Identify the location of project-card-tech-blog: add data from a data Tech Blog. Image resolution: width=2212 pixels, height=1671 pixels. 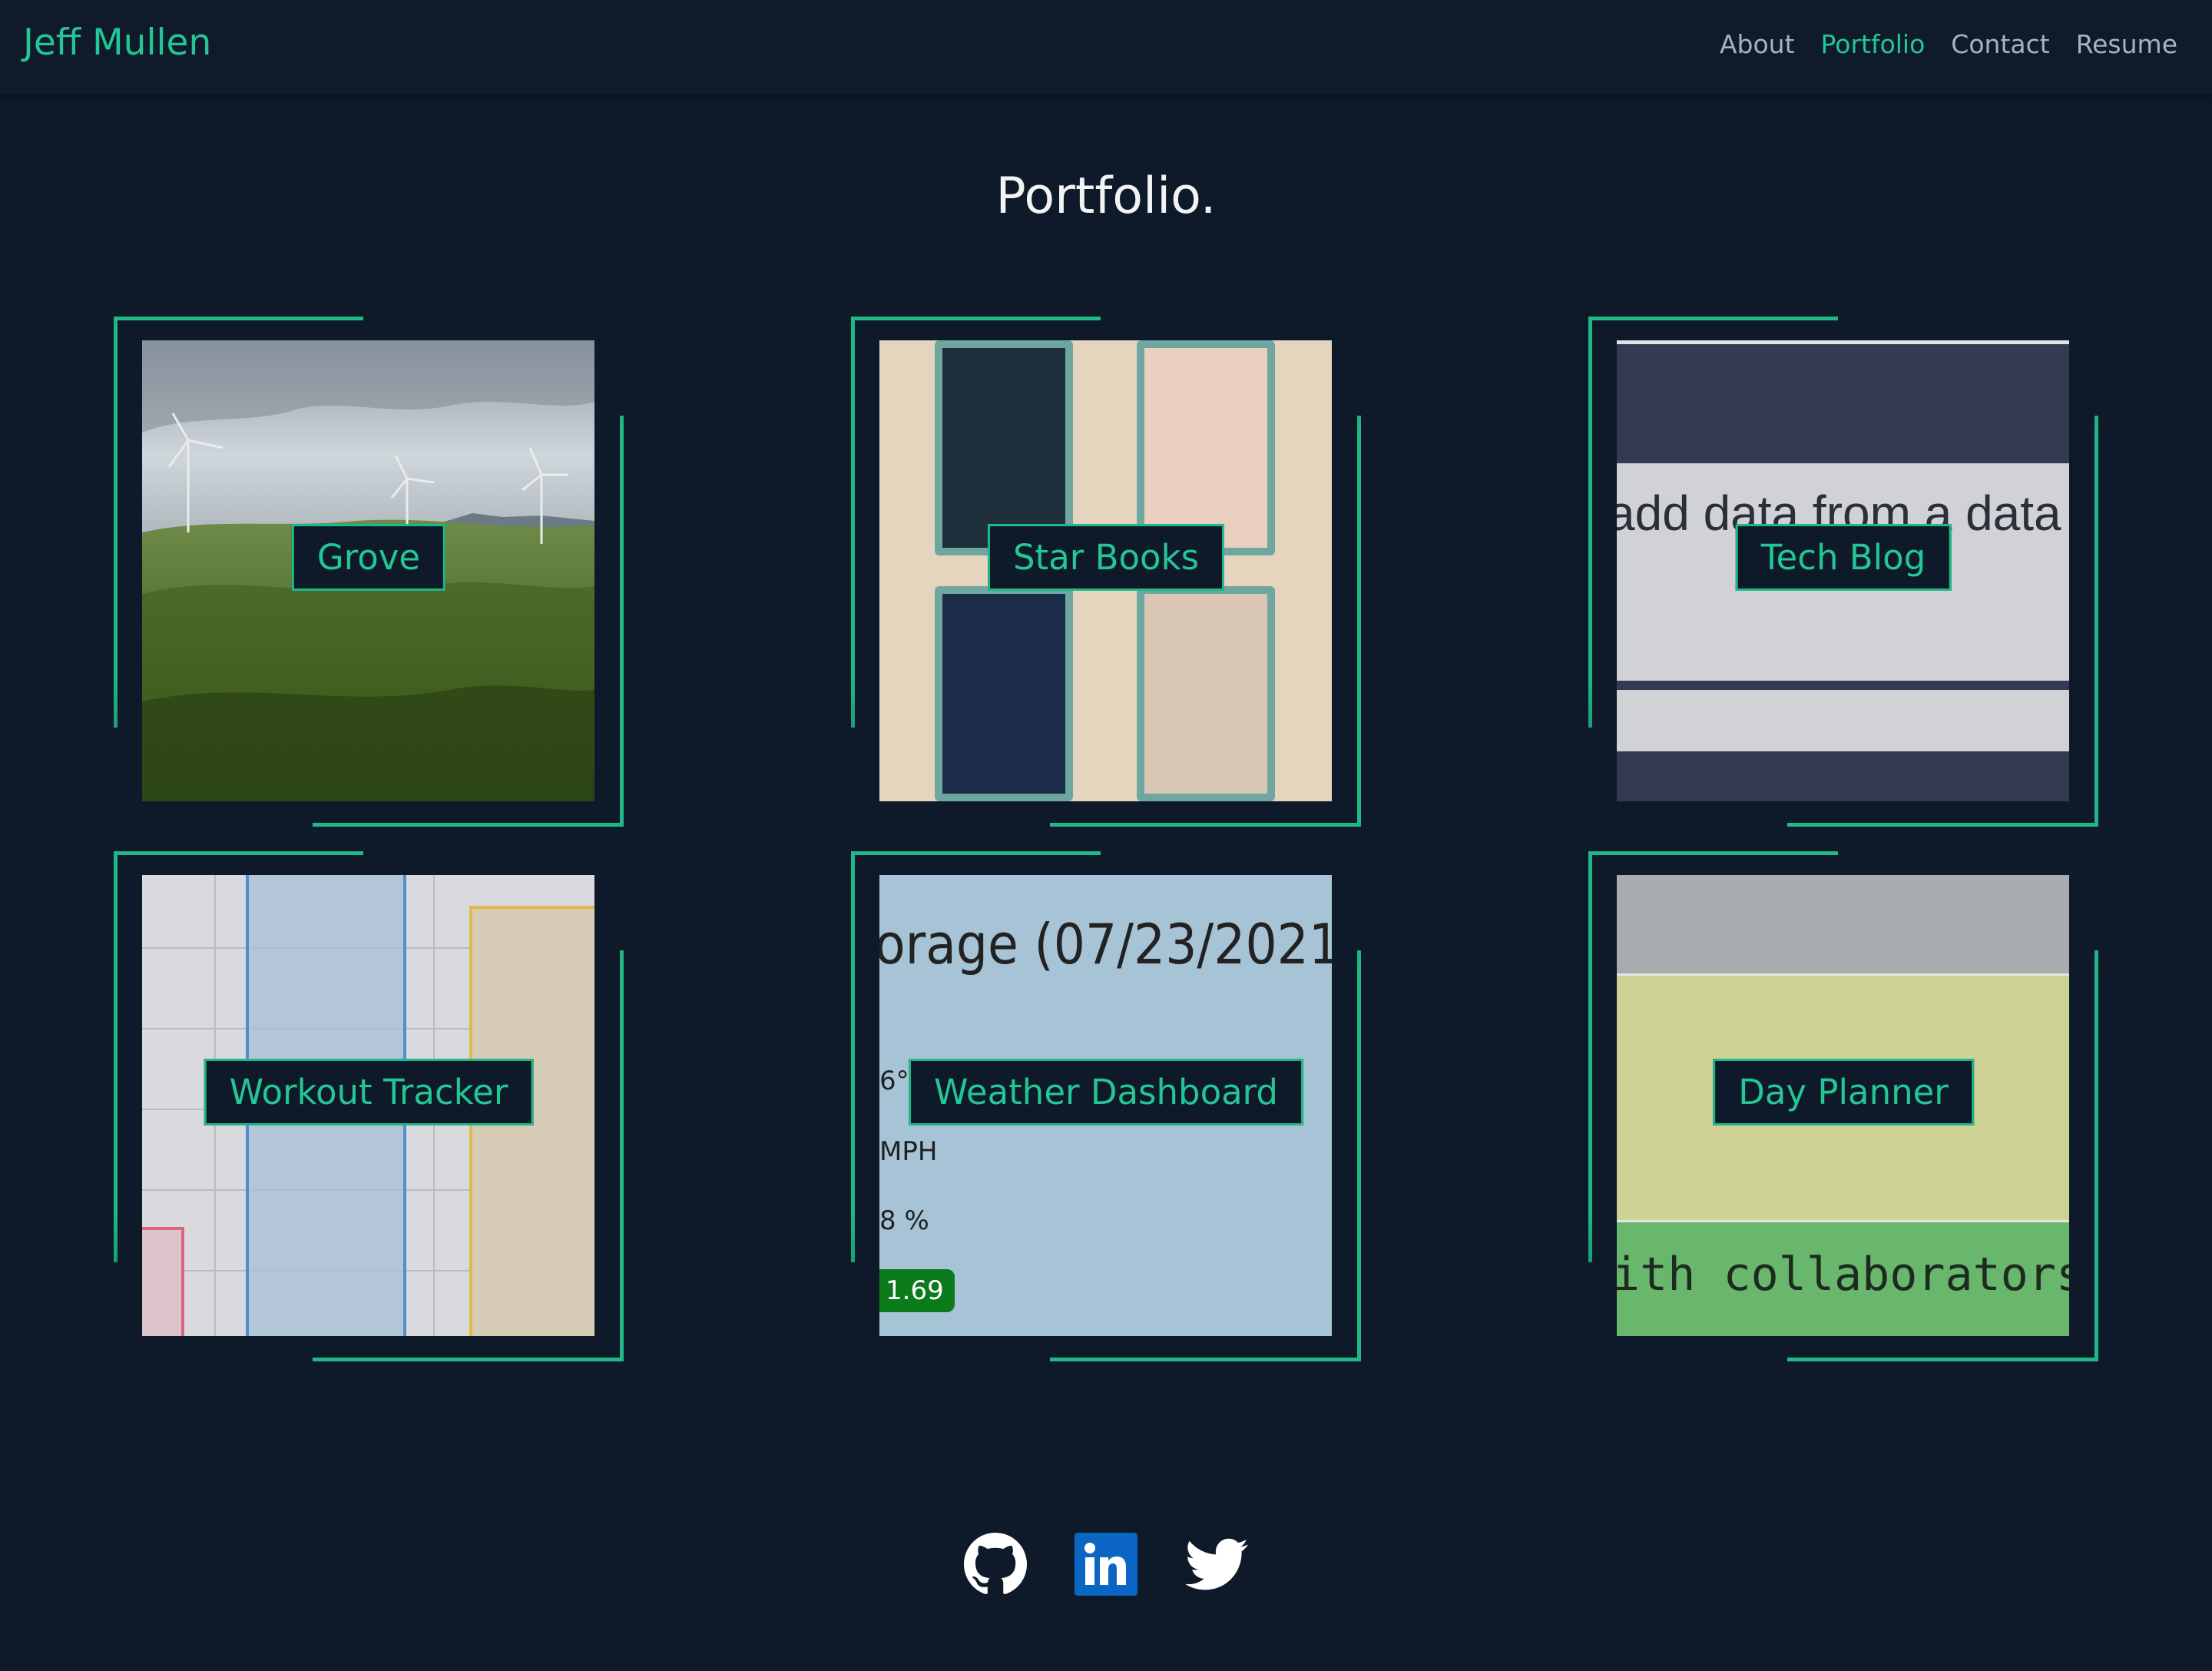
(1843, 572).